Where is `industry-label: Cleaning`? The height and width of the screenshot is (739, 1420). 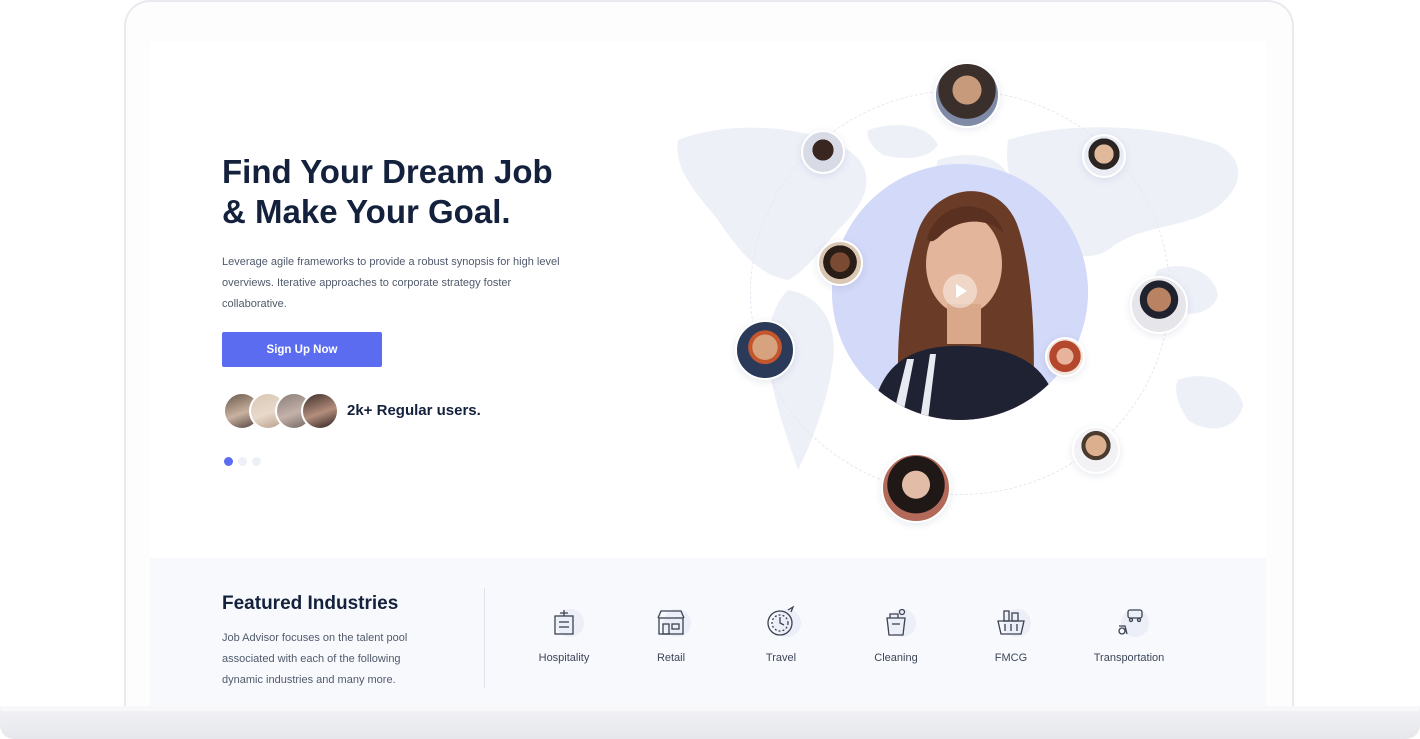 industry-label: Cleaning is located at coordinates (896, 658).